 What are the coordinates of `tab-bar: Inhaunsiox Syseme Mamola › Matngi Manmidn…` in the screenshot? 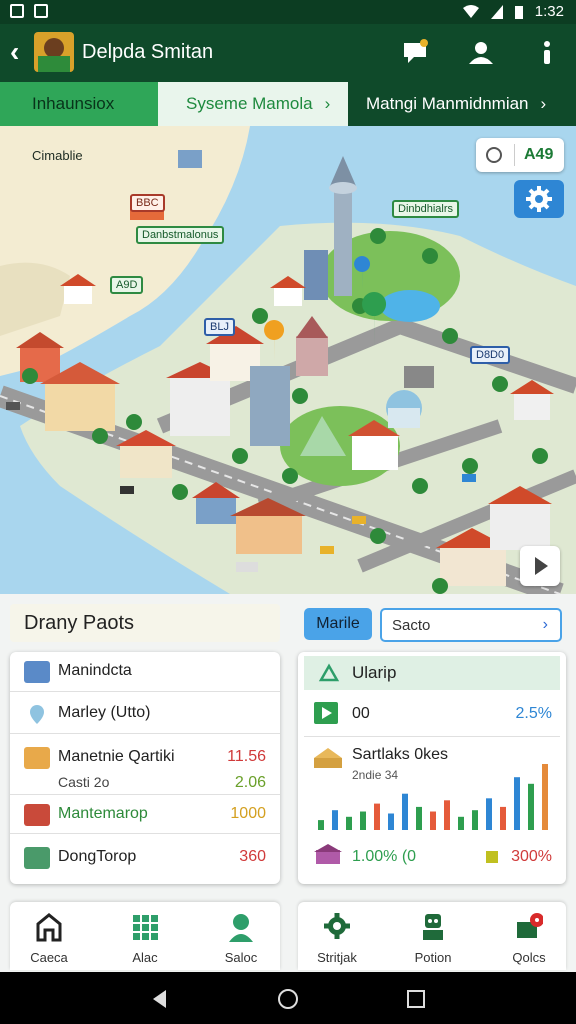 It's located at (288, 104).